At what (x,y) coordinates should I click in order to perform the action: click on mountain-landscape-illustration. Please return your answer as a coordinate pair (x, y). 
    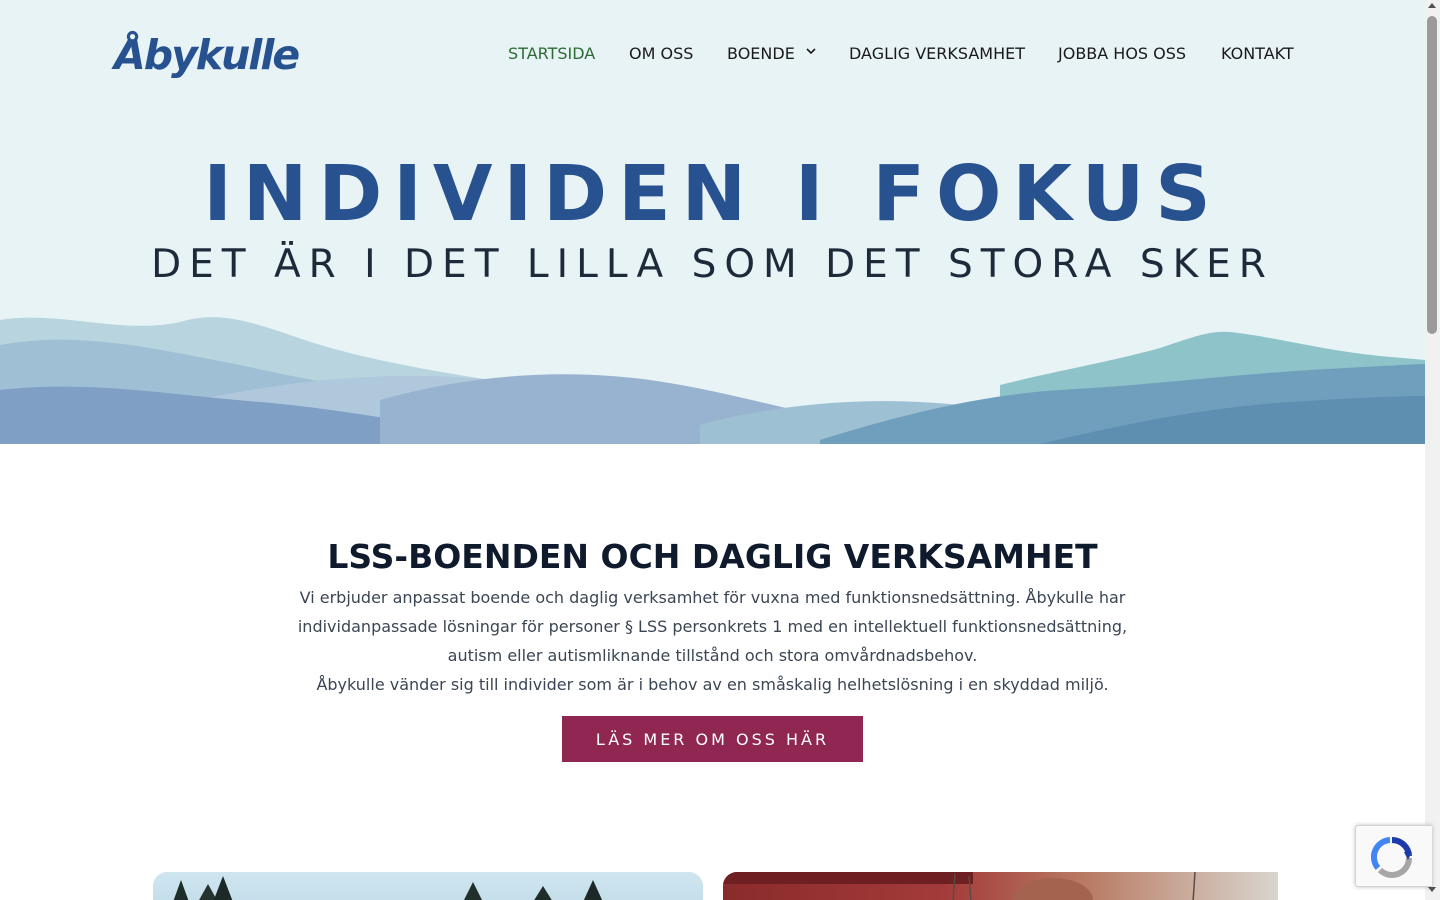
    Looking at the image, I should click on (712, 380).